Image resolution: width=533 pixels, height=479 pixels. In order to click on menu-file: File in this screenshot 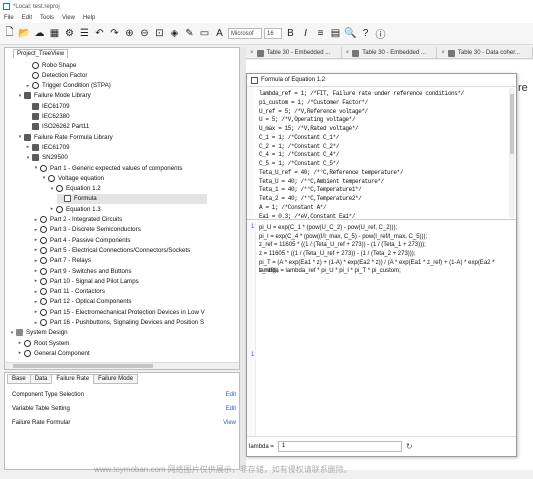, I will do `click(9, 18)`.